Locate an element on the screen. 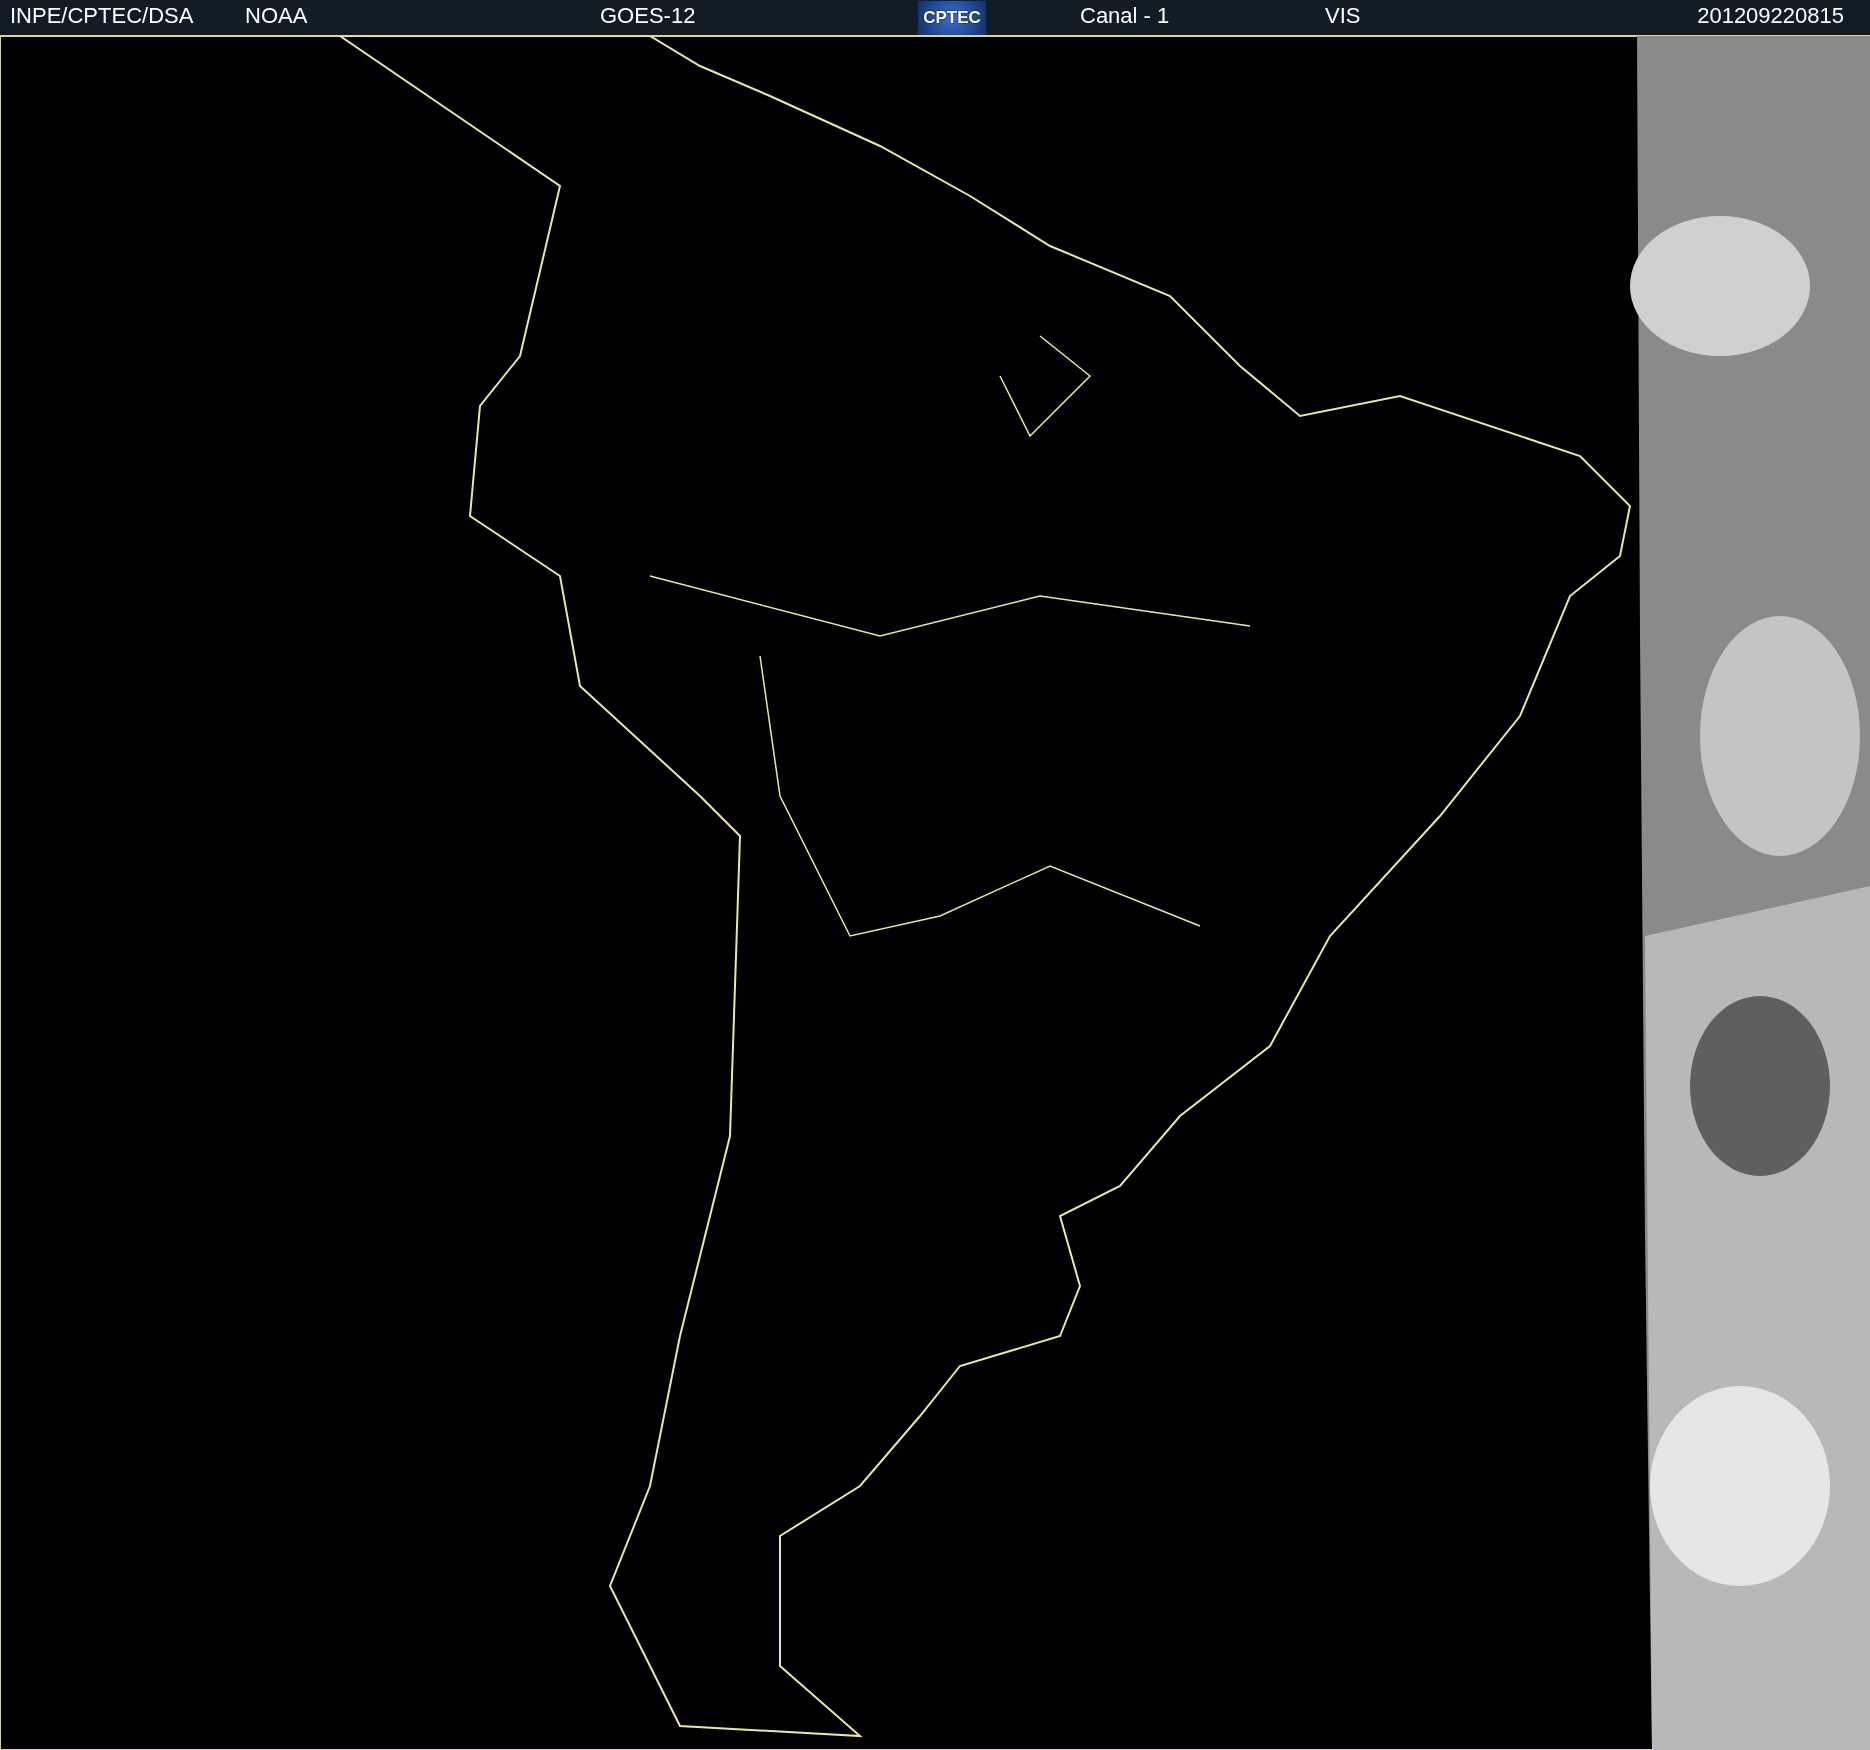 The image size is (1870, 1750). timestamp-label: 201209220815 is located at coordinates (1770, 15).